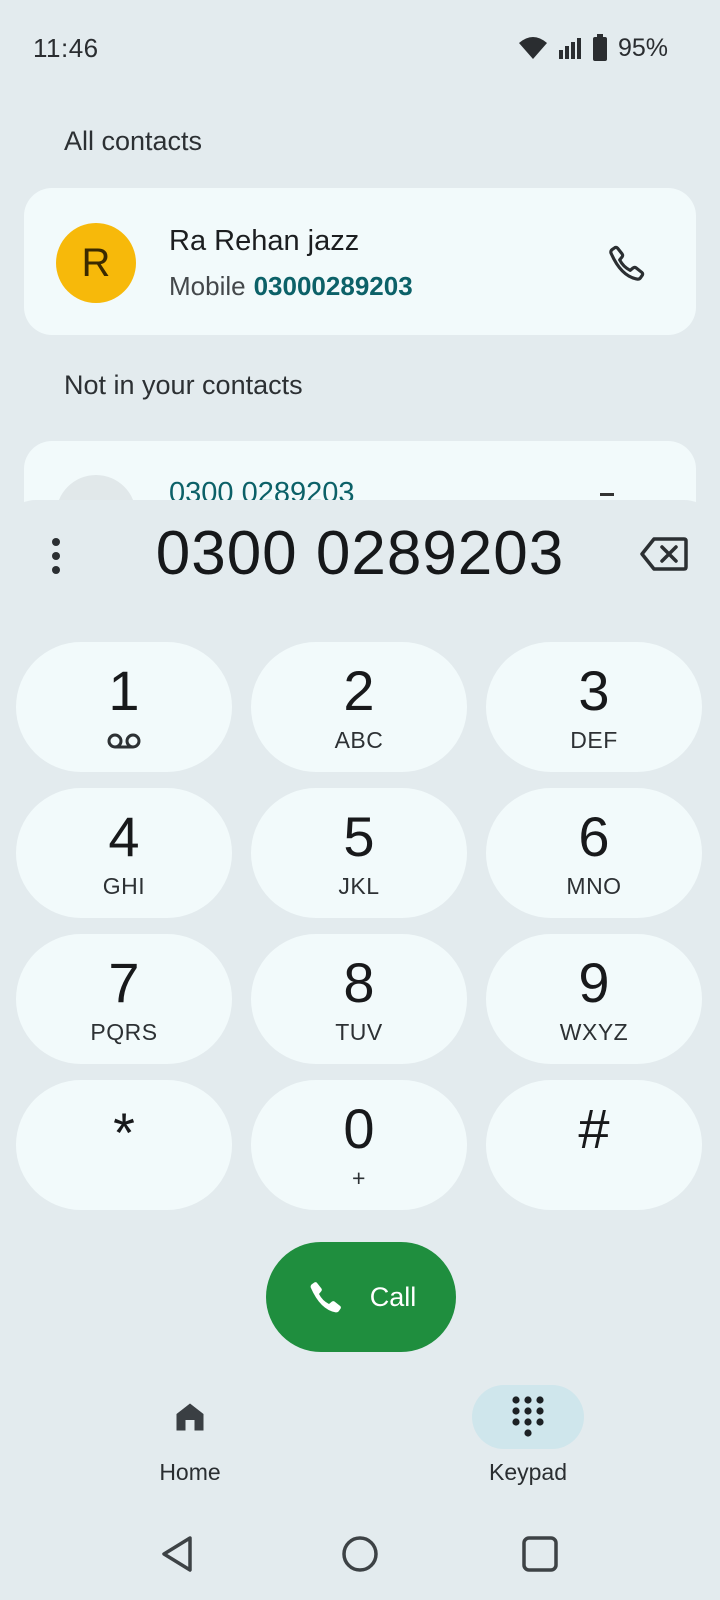  I want to click on contact-phone-line: Mobile 03000289203, so click(291, 286).